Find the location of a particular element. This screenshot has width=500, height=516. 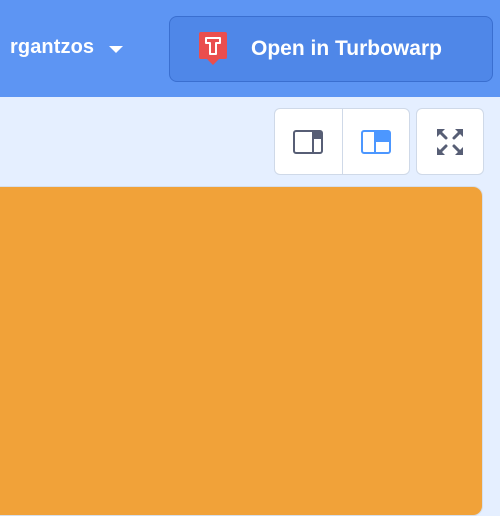

small-stage-button is located at coordinates (308, 141).